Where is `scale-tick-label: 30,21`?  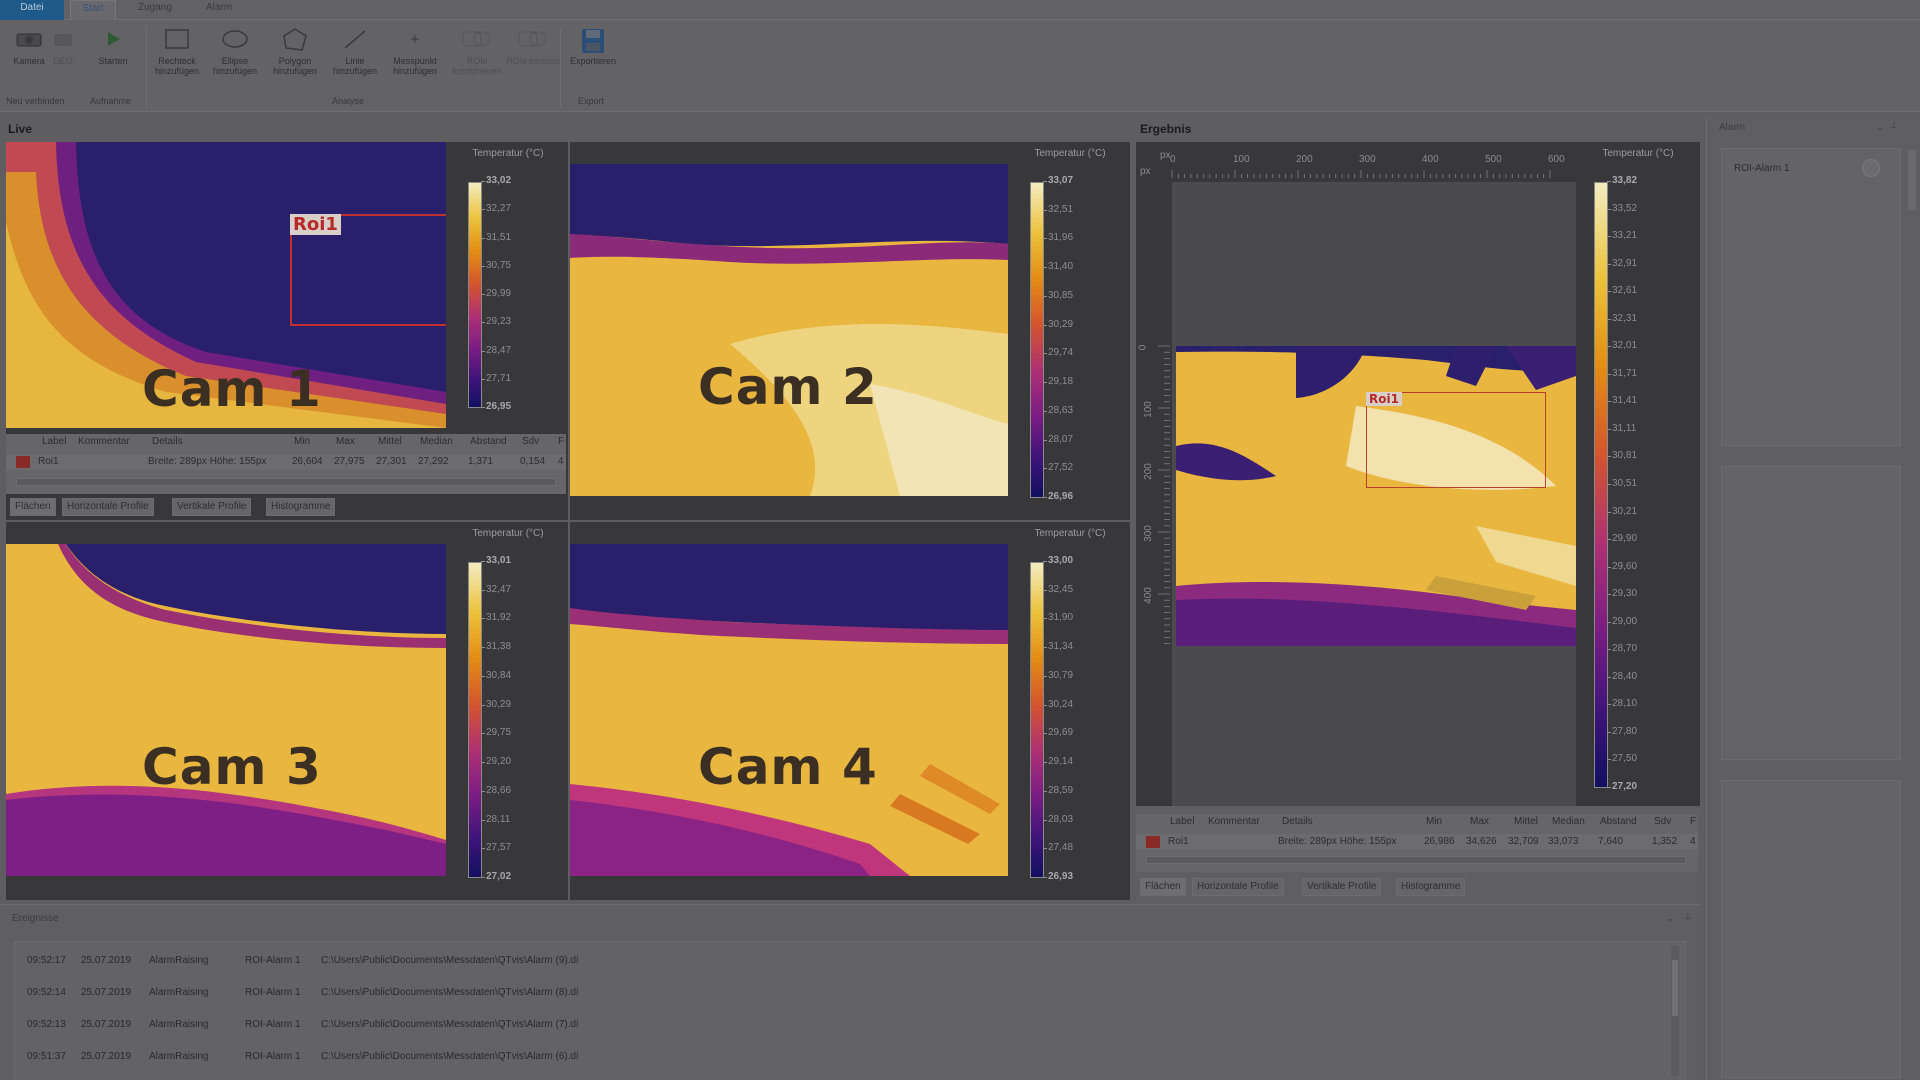
scale-tick-label: 30,21 is located at coordinates (1622, 511).